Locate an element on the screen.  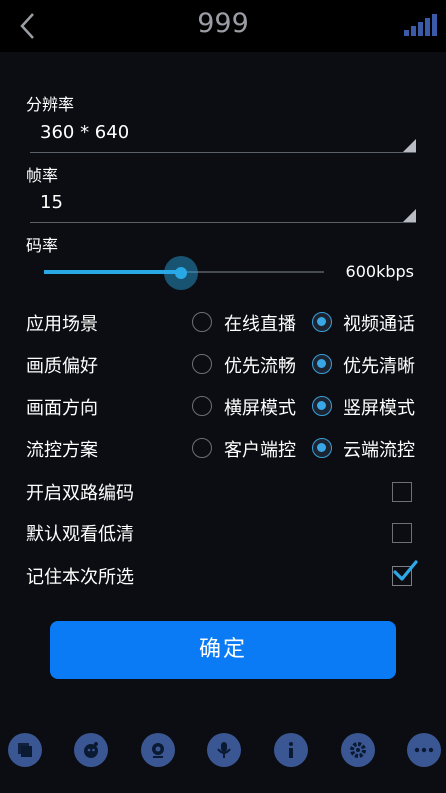
radio-video-call is located at coordinates (322, 322).